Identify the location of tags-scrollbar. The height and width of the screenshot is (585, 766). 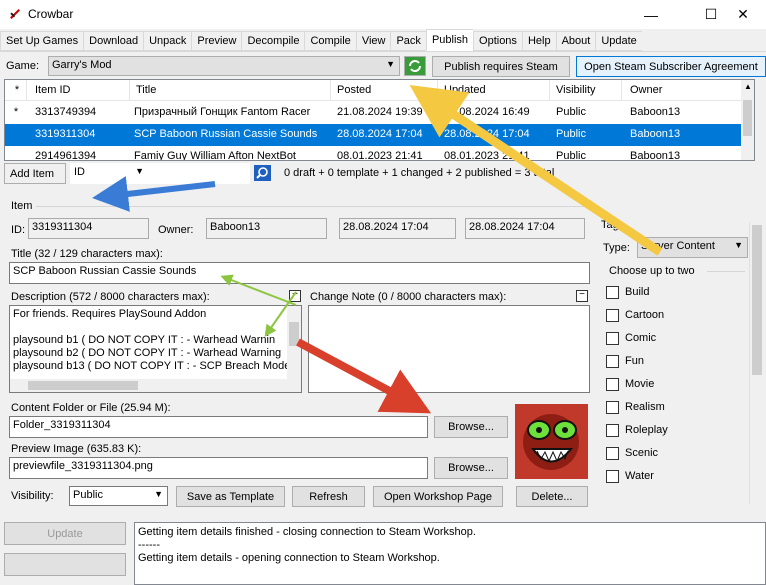
(756, 363).